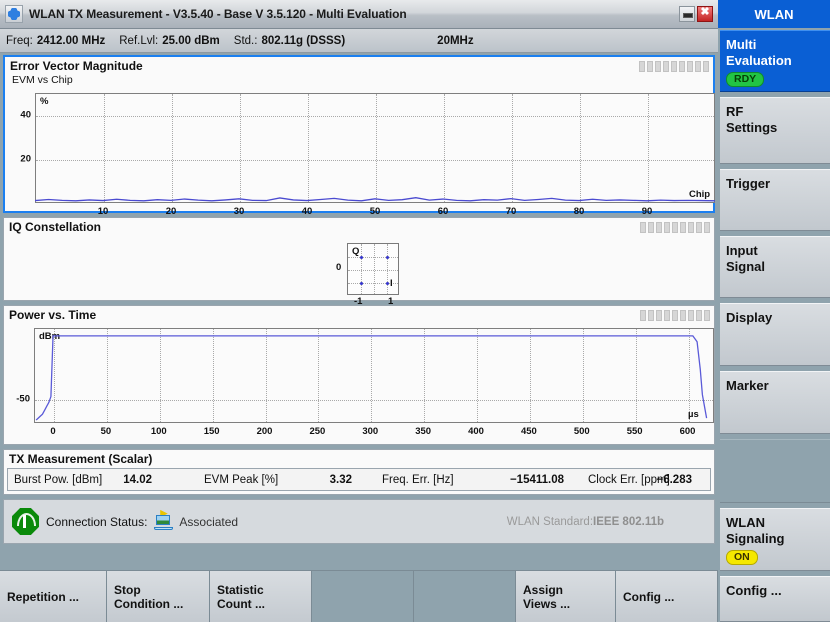 Image resolution: width=830 pixels, height=622 pixels. I want to click on panel-iq-constellation: IQ Constellation Q I 0 -1 1, so click(359, 262).